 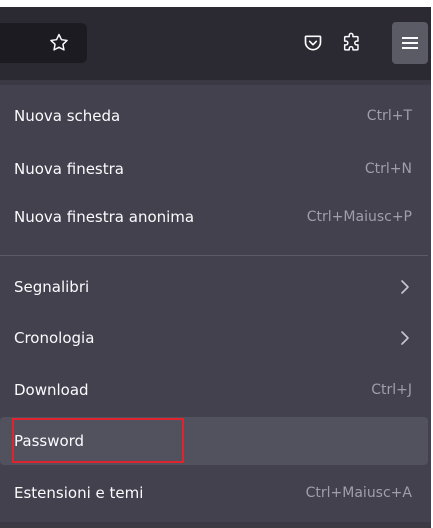 I want to click on menu-item-label: Password, so click(x=49, y=441).